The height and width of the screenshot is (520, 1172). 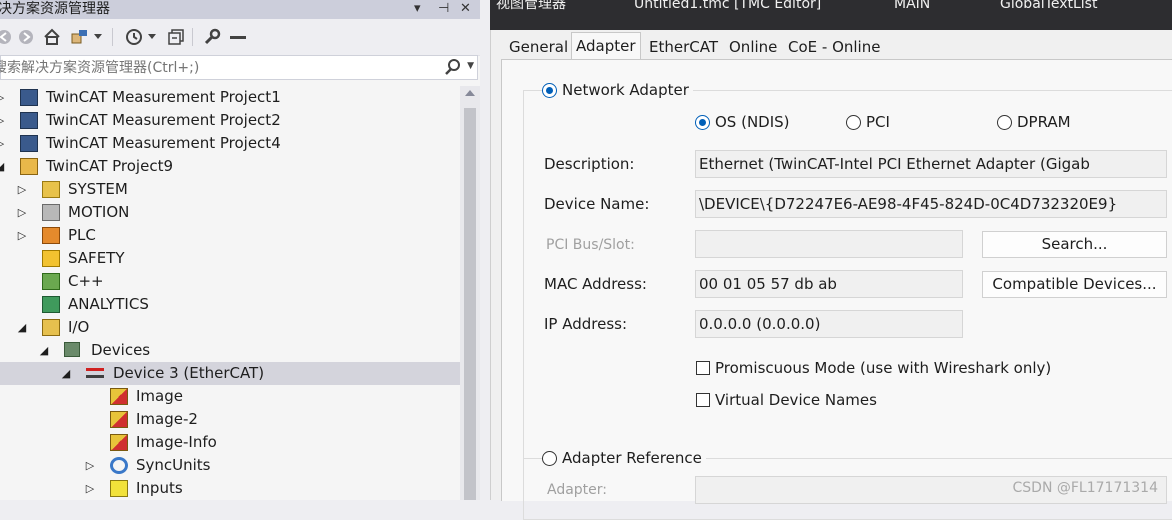 What do you see at coordinates (230, 304) in the screenshot?
I see `tree-item-analytics: ANALYTICS` at bounding box center [230, 304].